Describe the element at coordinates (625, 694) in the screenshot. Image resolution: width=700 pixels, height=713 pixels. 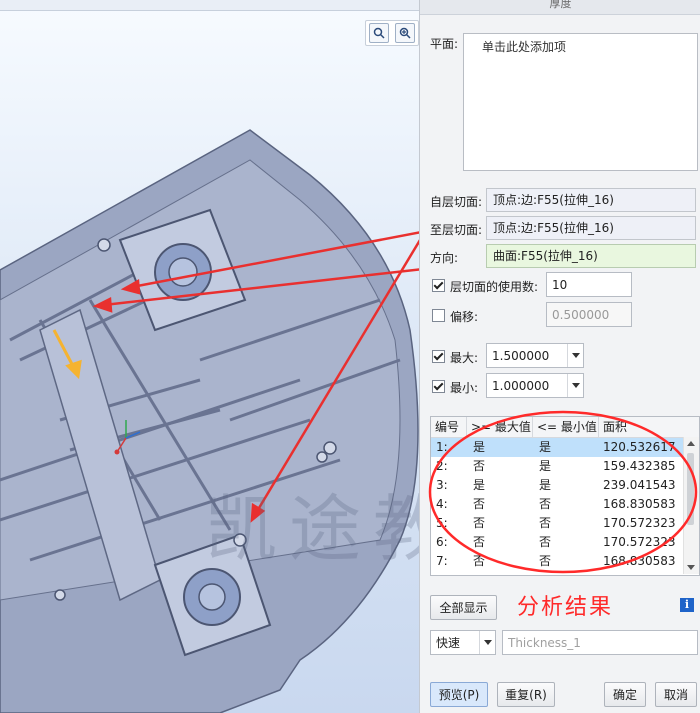
I see `ok-button: 确定` at that location.